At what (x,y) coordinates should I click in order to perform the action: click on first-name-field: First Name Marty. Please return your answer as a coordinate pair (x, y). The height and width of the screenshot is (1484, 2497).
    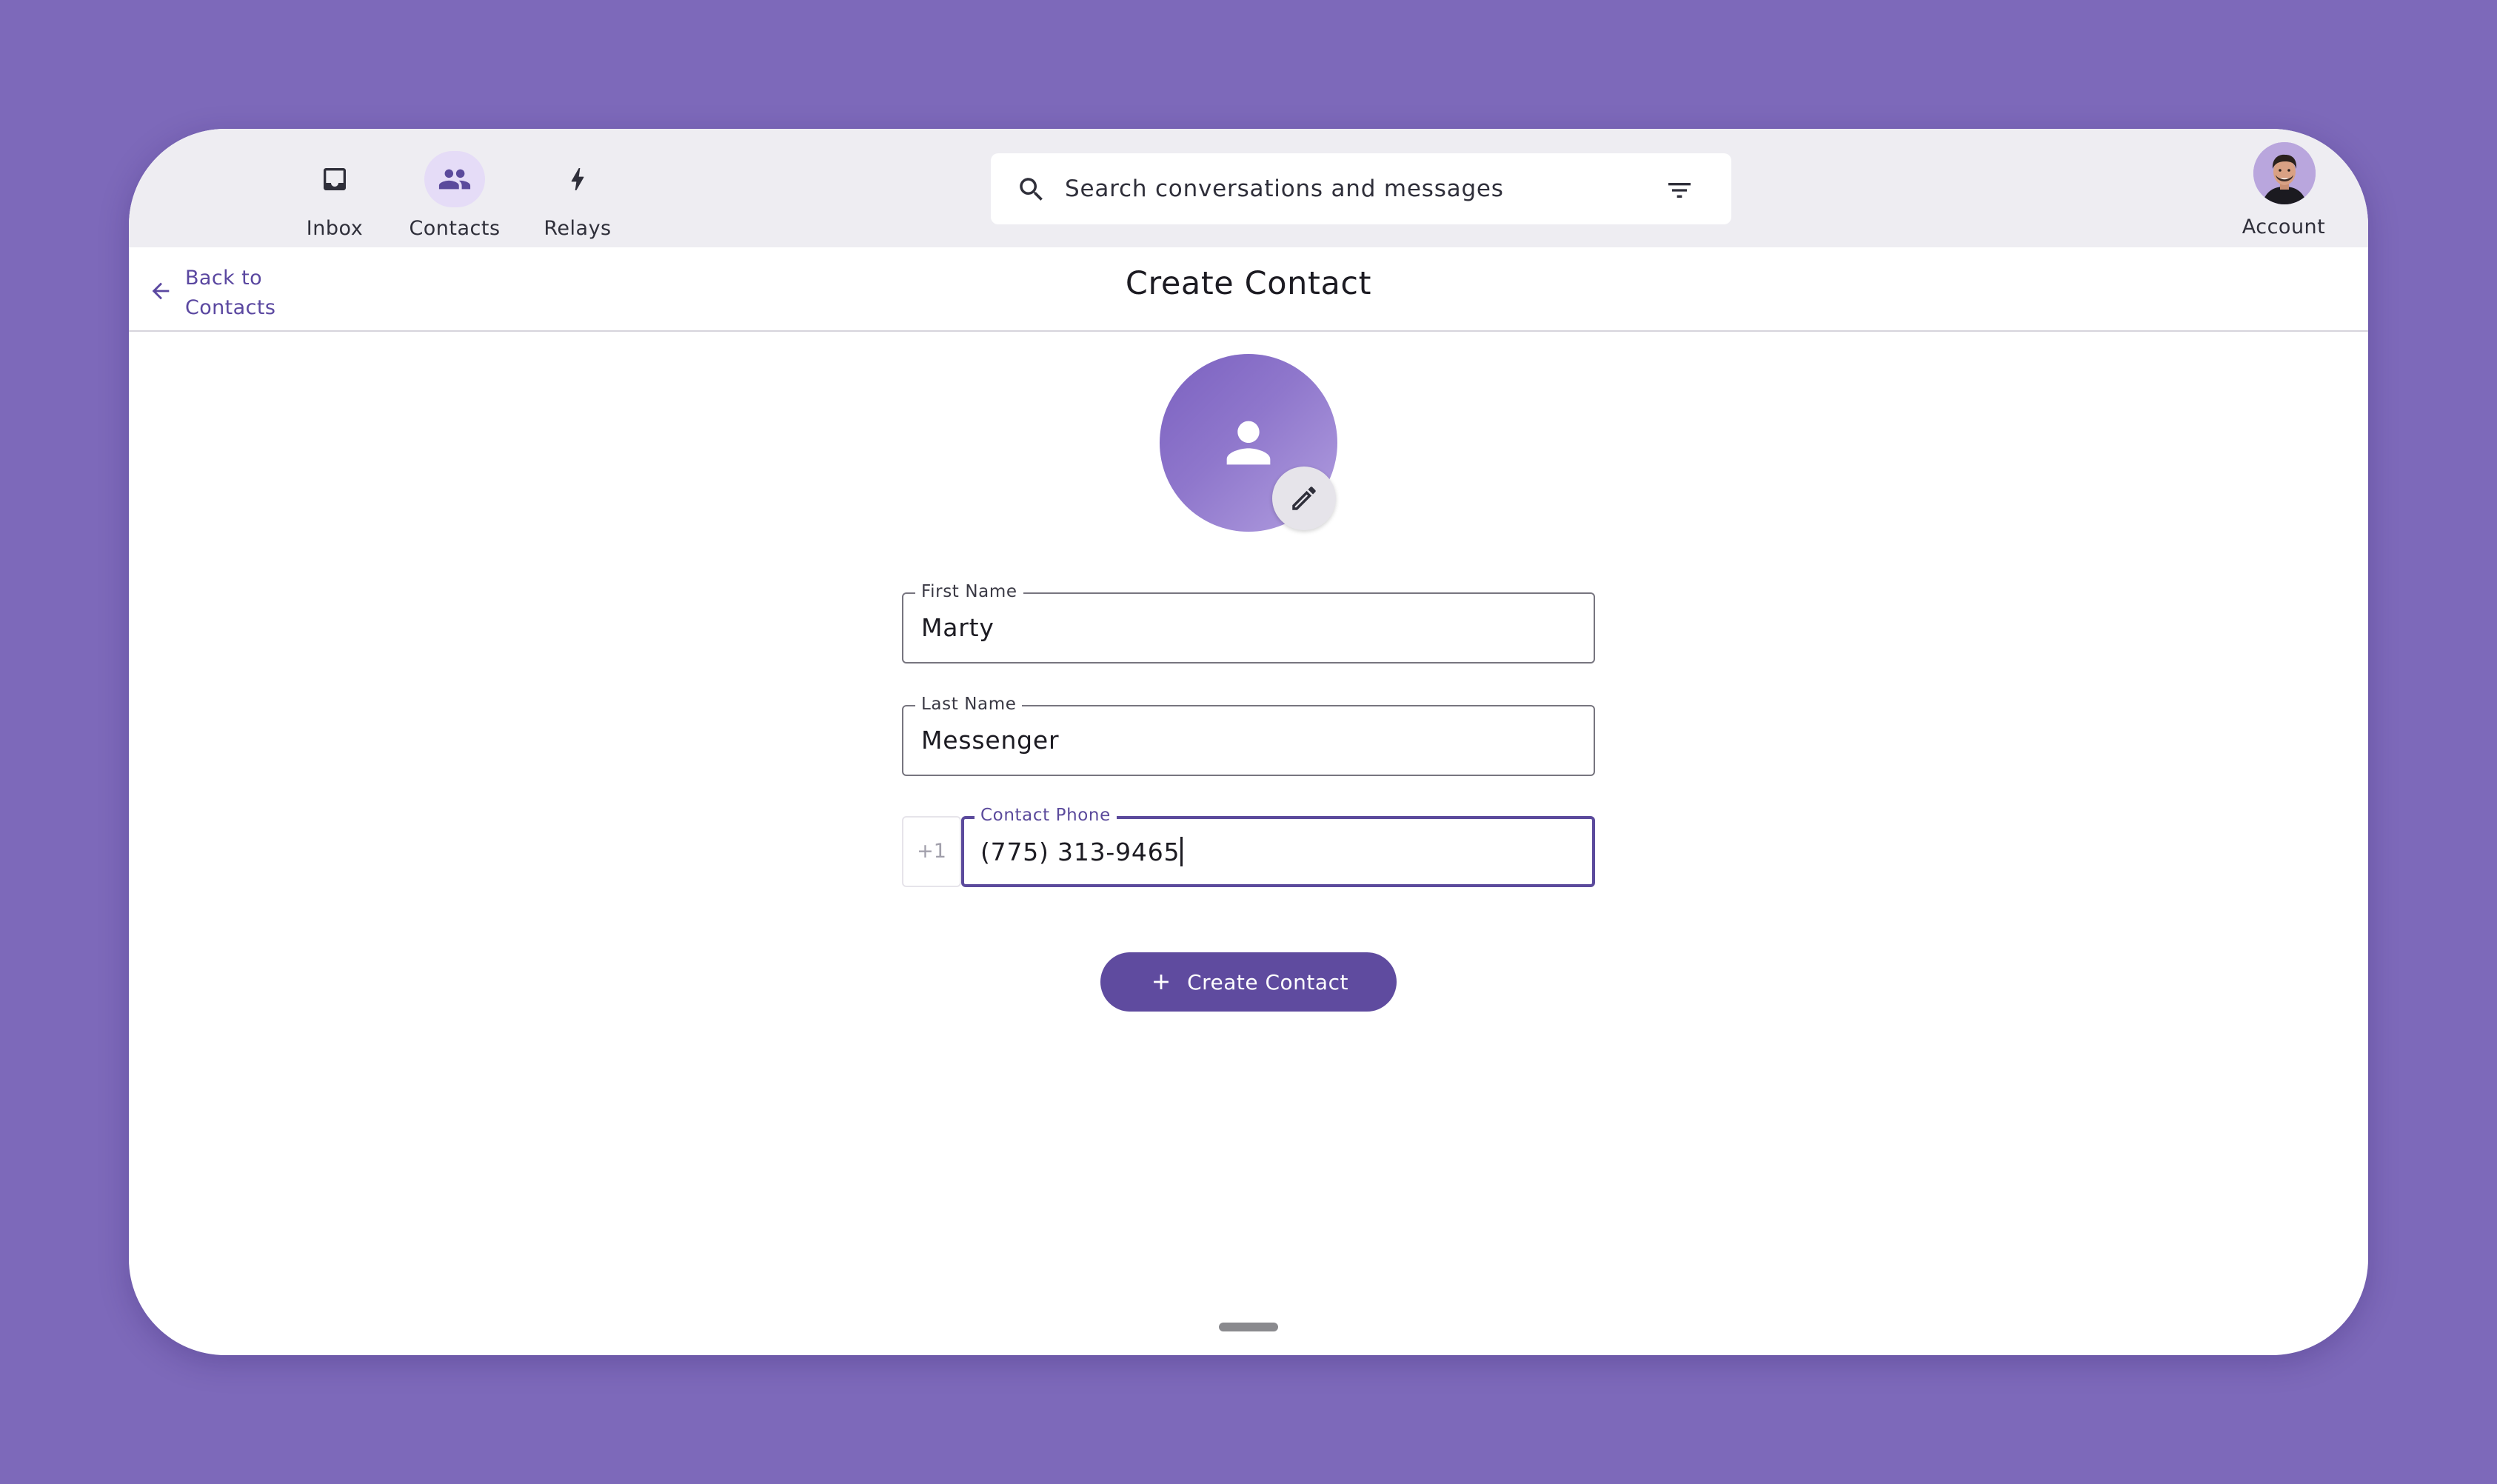
    Looking at the image, I should click on (1248, 623).